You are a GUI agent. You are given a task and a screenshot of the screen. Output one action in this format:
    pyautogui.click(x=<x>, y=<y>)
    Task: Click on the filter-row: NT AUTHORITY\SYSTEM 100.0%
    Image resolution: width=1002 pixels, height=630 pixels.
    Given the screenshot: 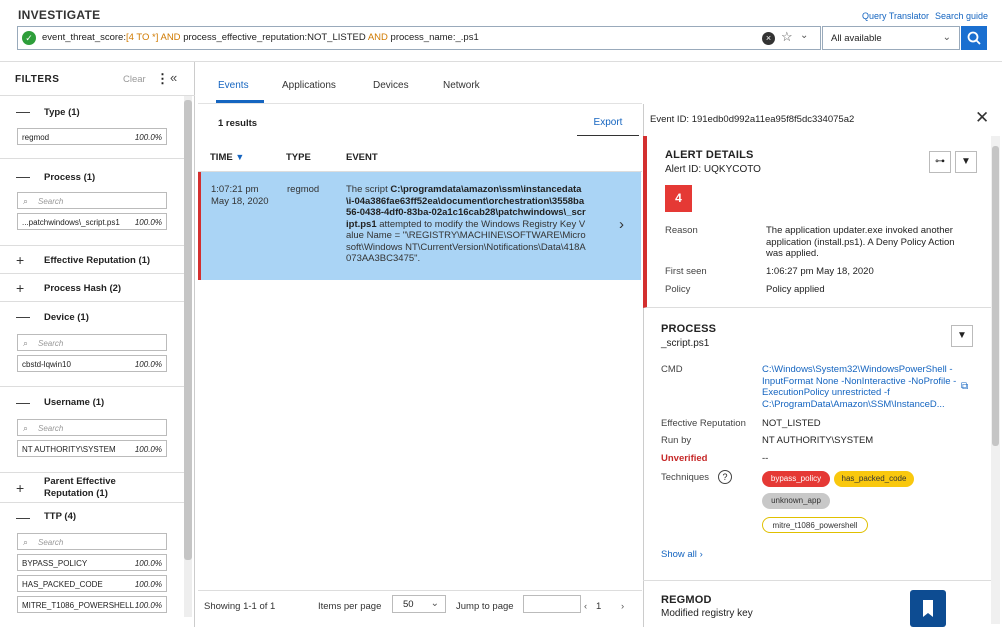 What is the action you would take?
    pyautogui.click(x=92, y=448)
    